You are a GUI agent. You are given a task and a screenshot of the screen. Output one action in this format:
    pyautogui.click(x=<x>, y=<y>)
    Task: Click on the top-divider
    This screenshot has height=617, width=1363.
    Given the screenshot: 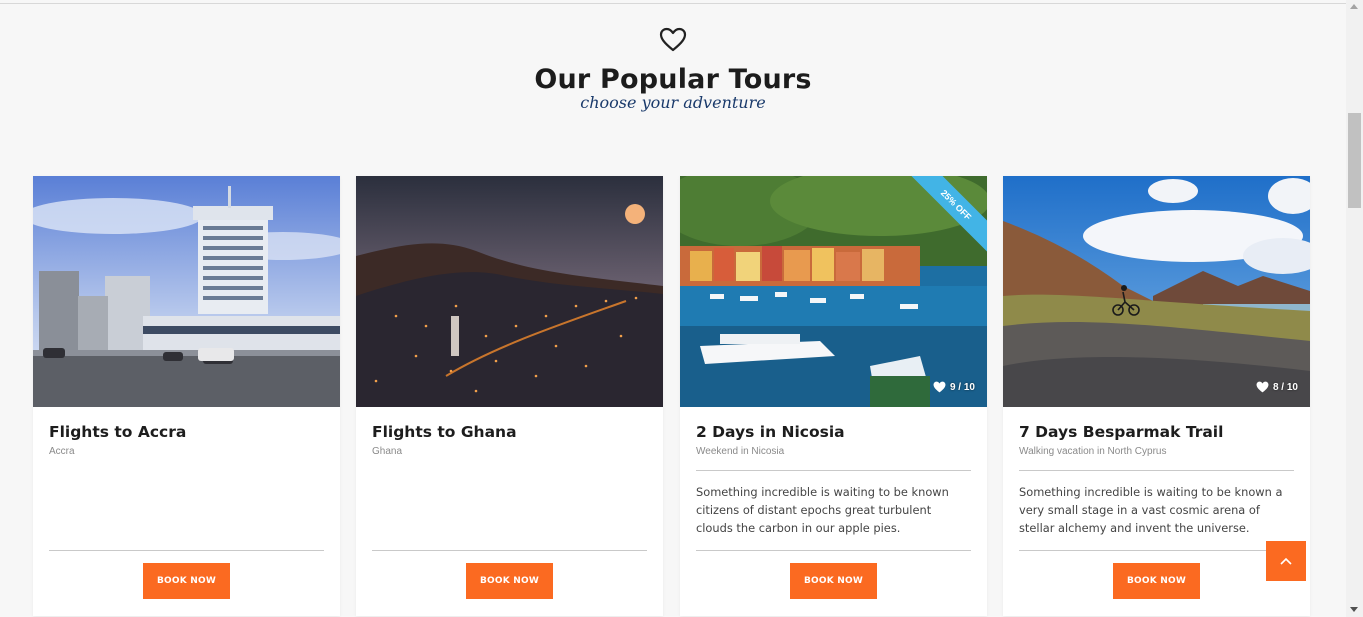 What is the action you would take?
    pyautogui.click(x=673, y=3)
    